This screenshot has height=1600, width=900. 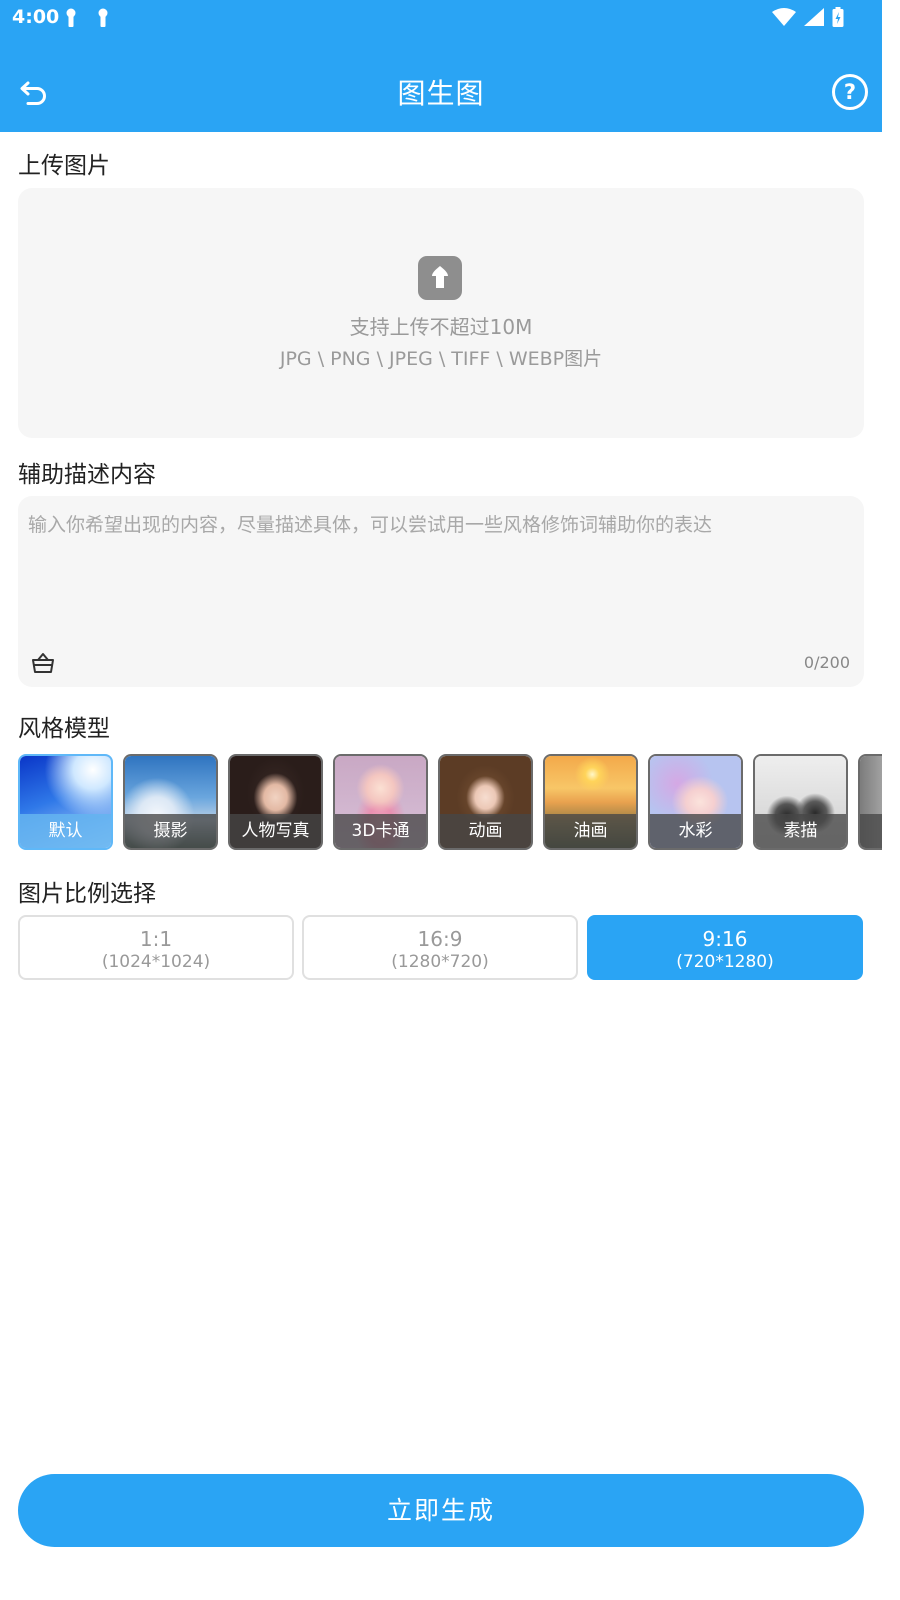 What do you see at coordinates (64, 729) in the screenshot?
I see `style-section-label: 风格模型` at bounding box center [64, 729].